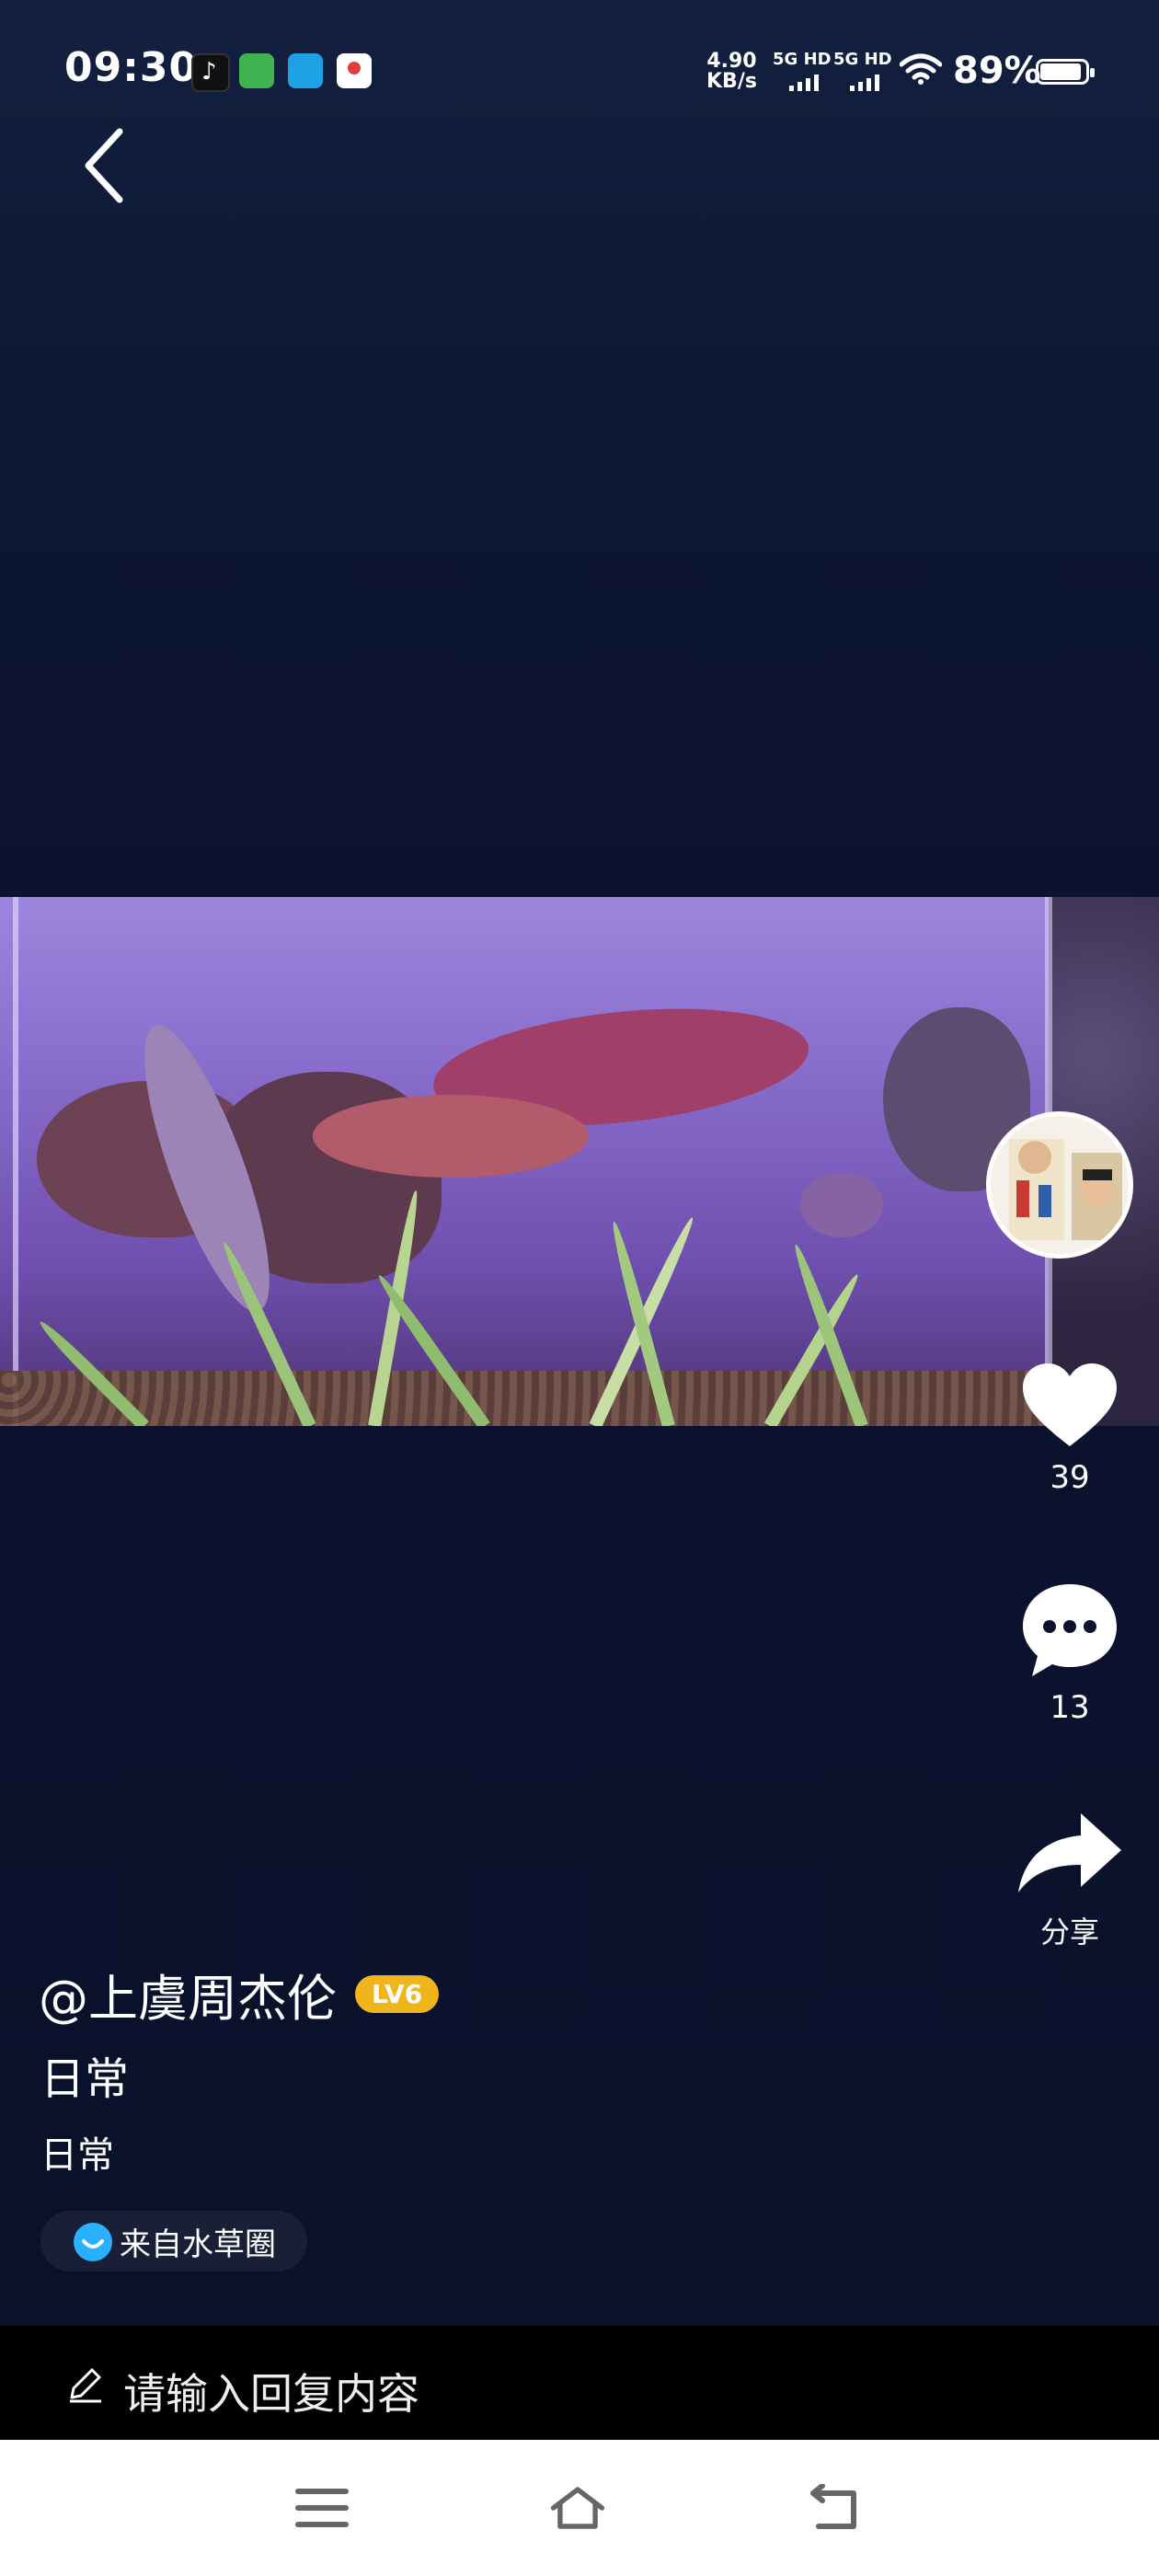  I want to click on source-circle-chip: 来自水草圈, so click(173, 2241).